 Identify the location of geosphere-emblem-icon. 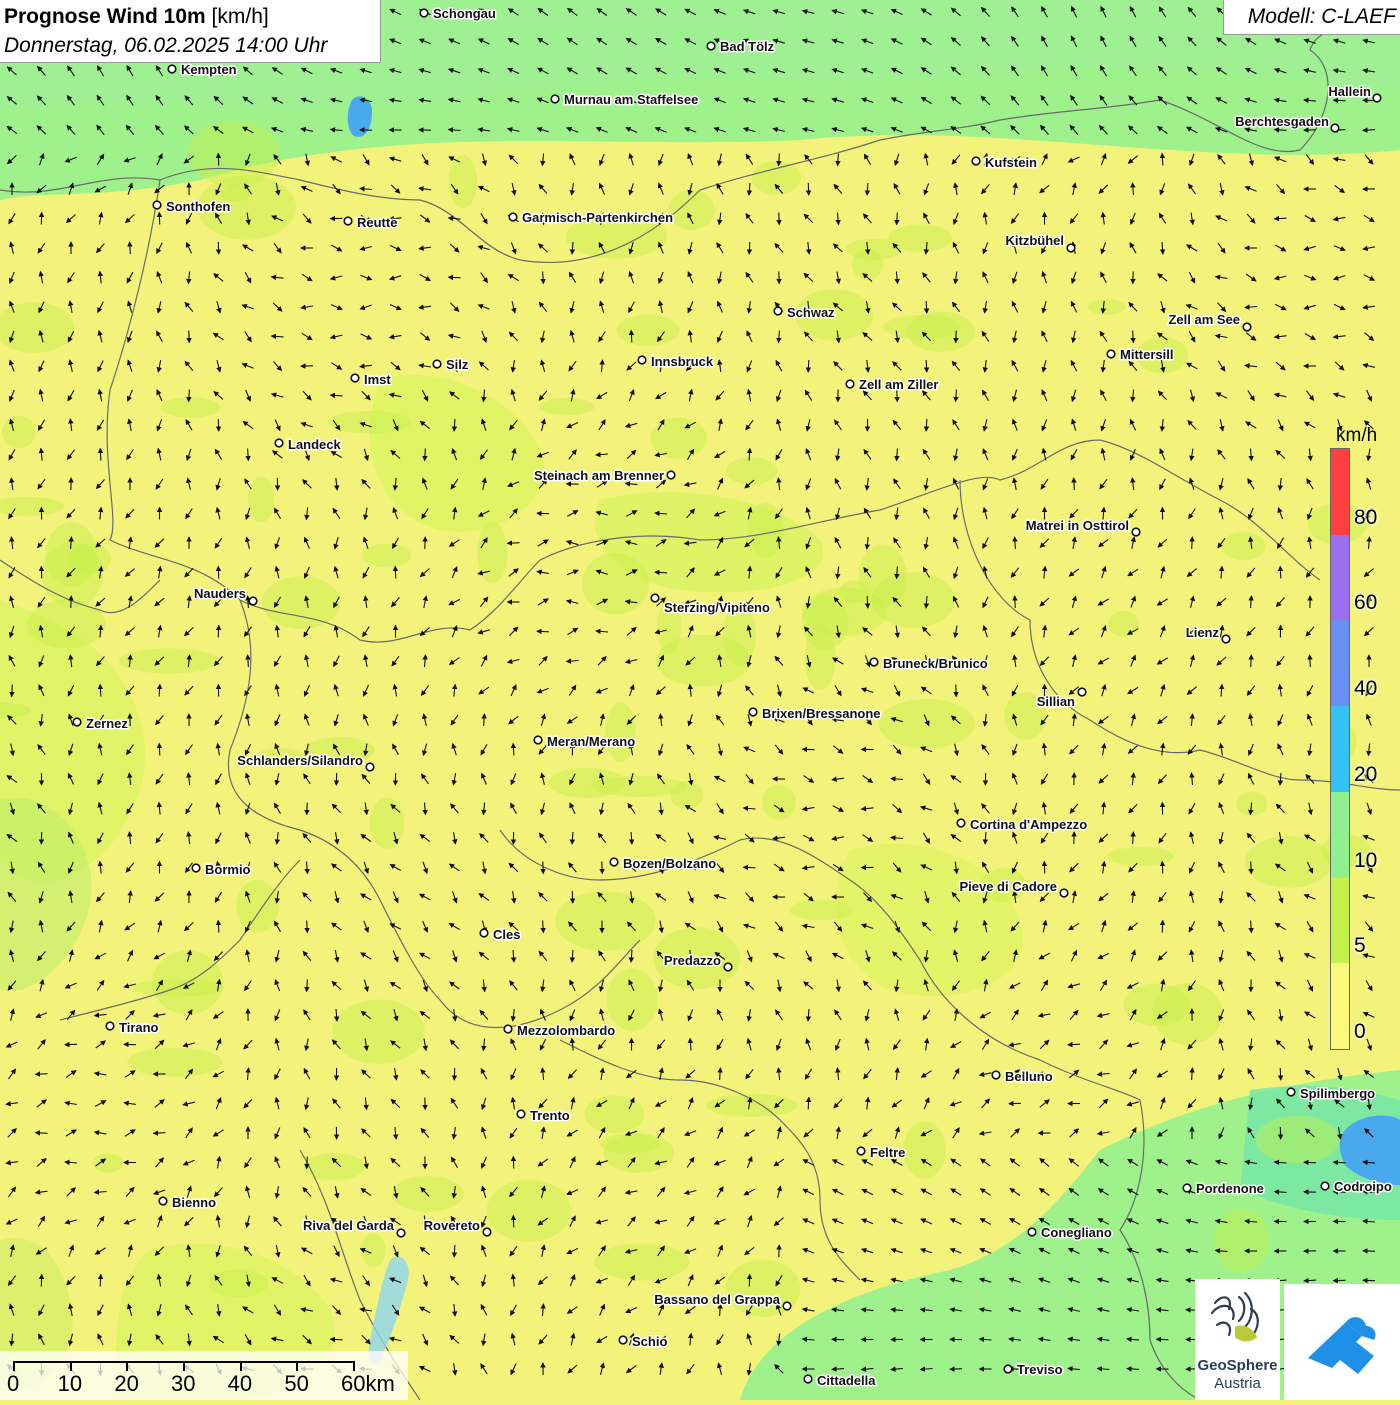
(1237, 1318).